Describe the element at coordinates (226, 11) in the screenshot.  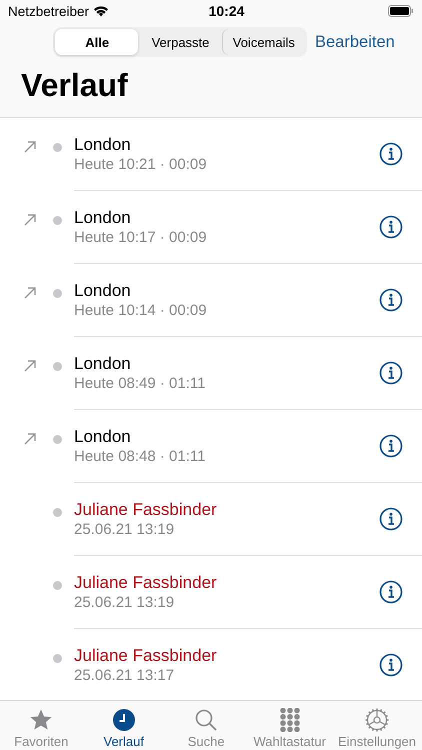
I see `clock-time: 10:24` at that location.